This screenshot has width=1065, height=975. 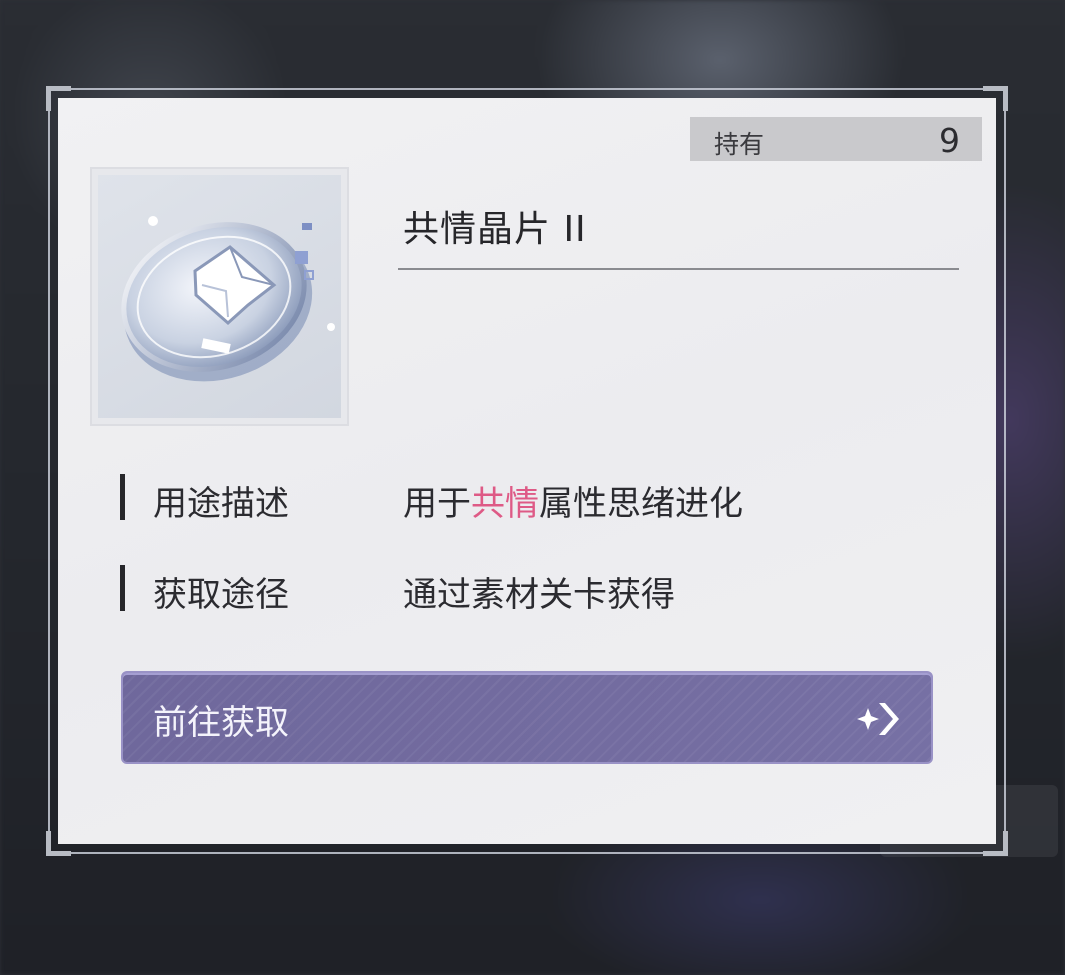 I want to click on go-obtain-button: 前往获取, so click(x=527, y=717).